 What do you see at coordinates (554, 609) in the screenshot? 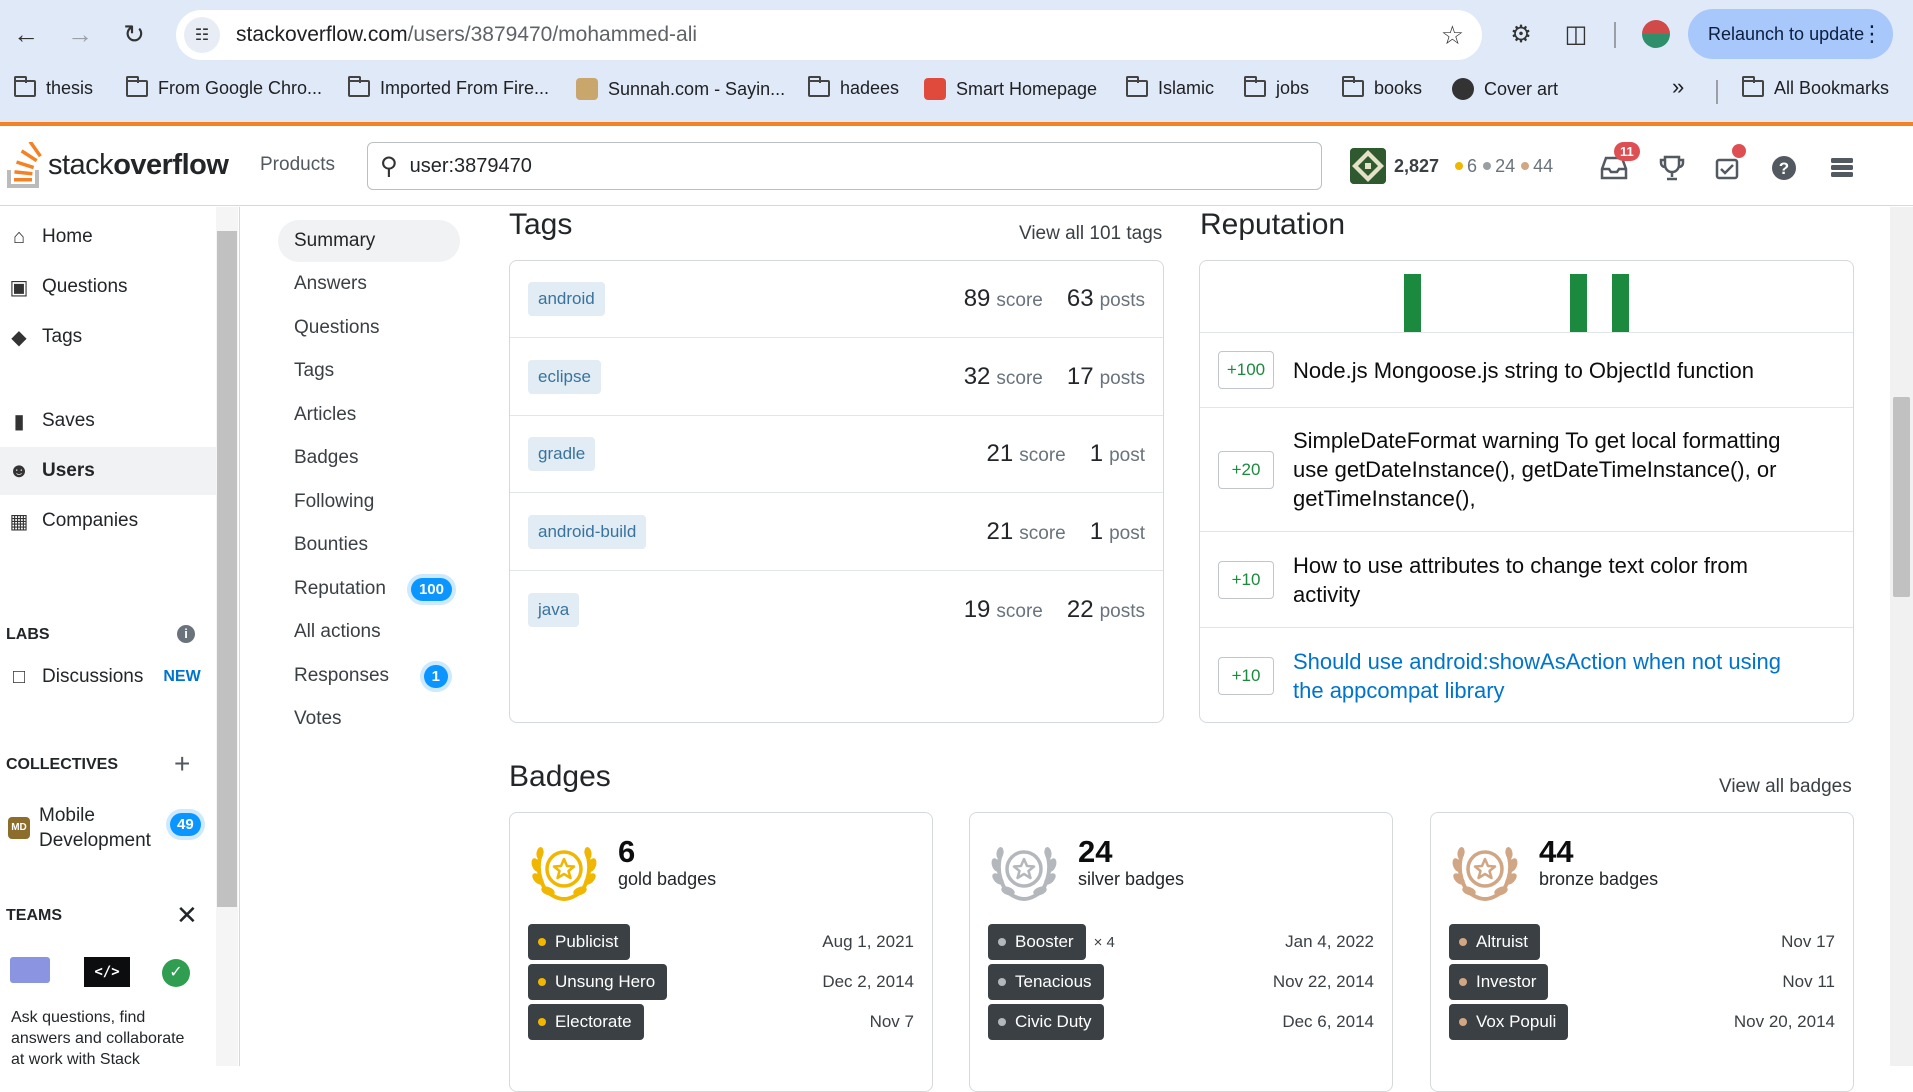
I see `tag-chip: java` at bounding box center [554, 609].